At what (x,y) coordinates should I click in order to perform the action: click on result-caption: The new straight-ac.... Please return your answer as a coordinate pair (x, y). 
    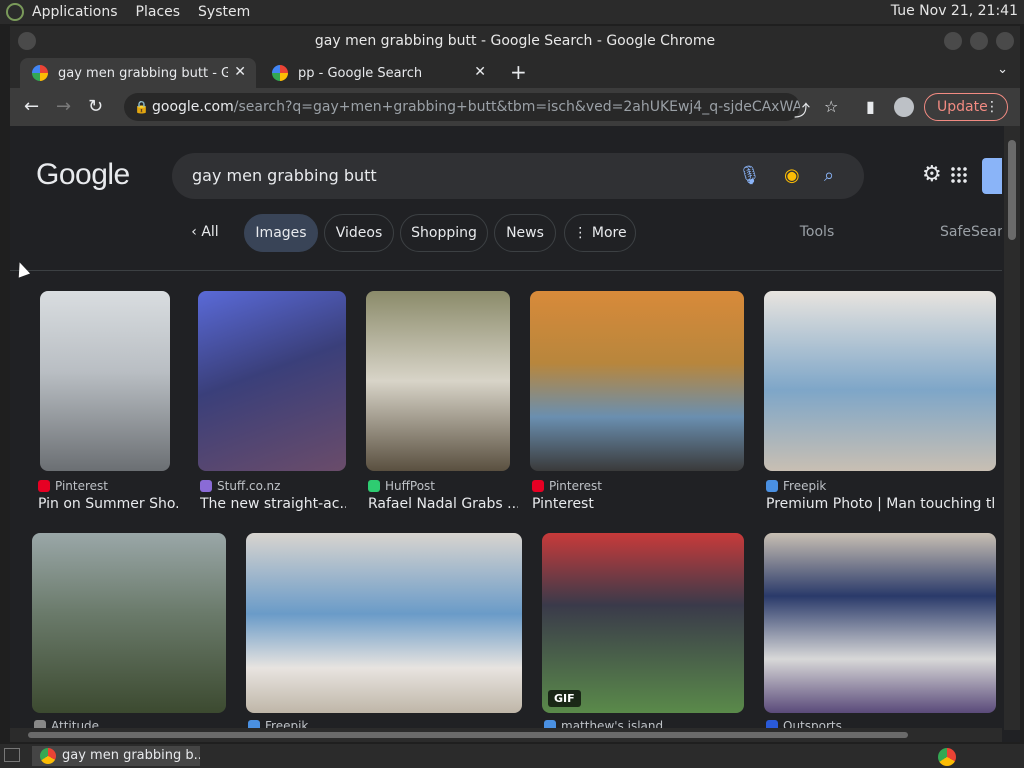
    Looking at the image, I should click on (273, 504).